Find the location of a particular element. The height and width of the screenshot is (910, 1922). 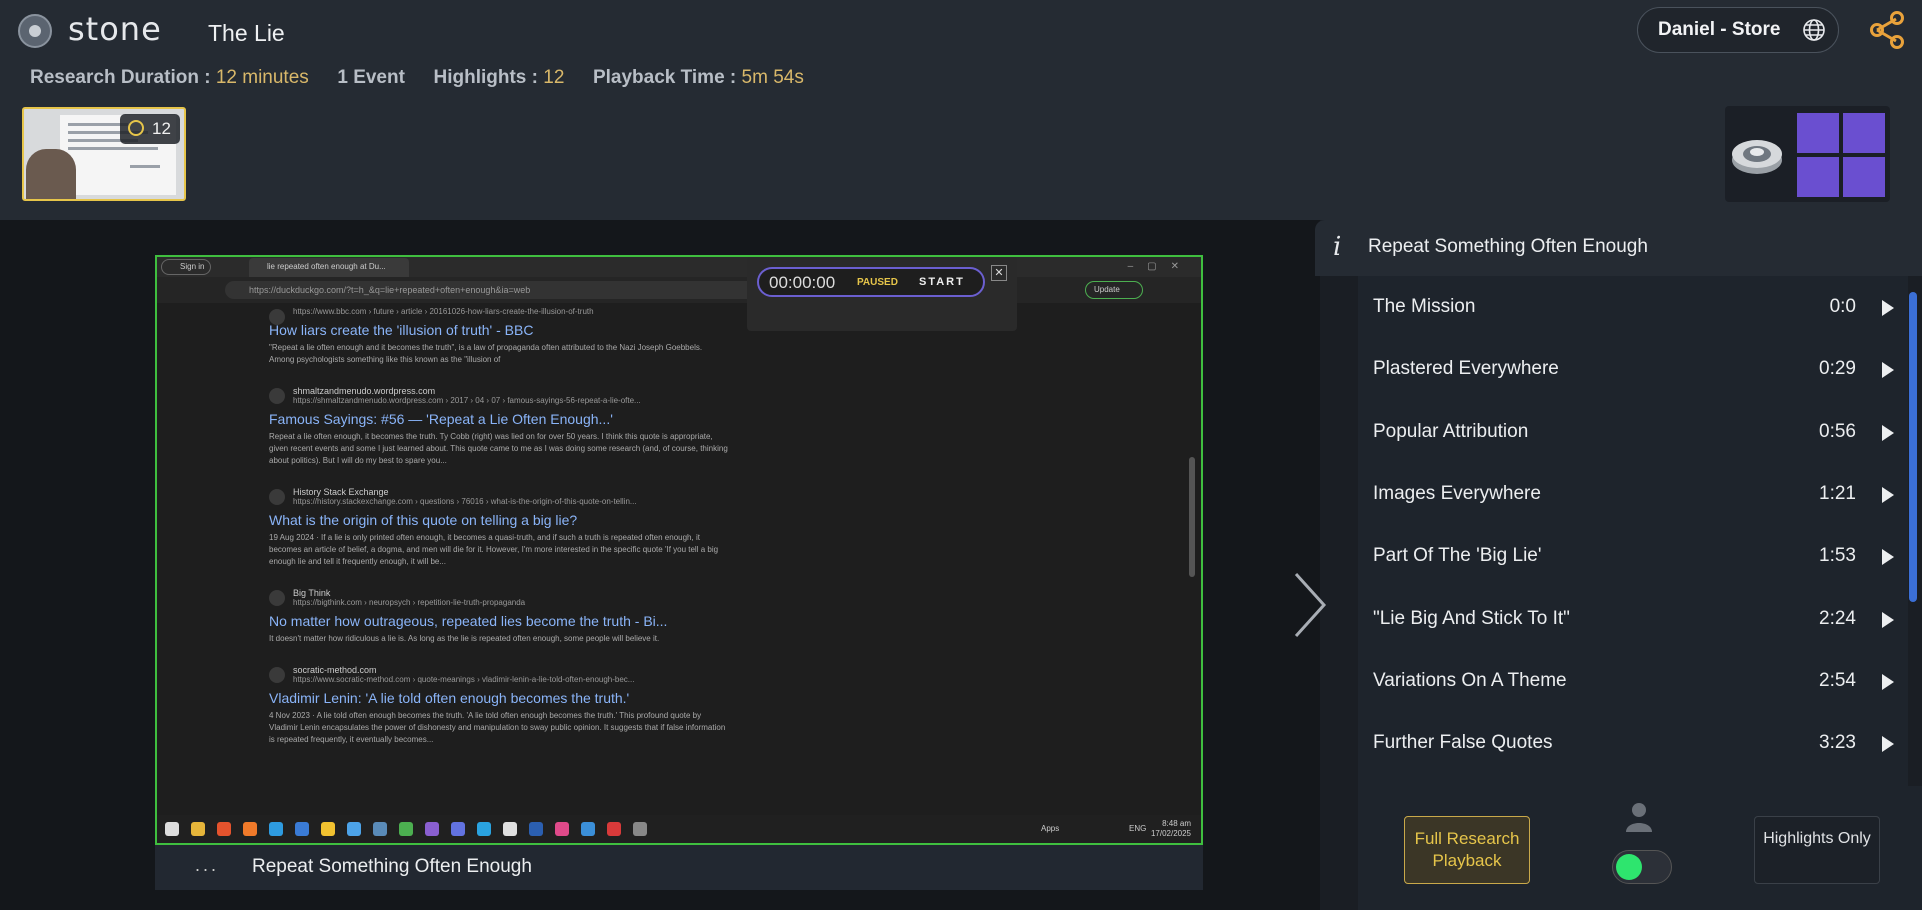

chapter-name: Part Of The 'Big Lie' is located at coordinates (1457, 556).